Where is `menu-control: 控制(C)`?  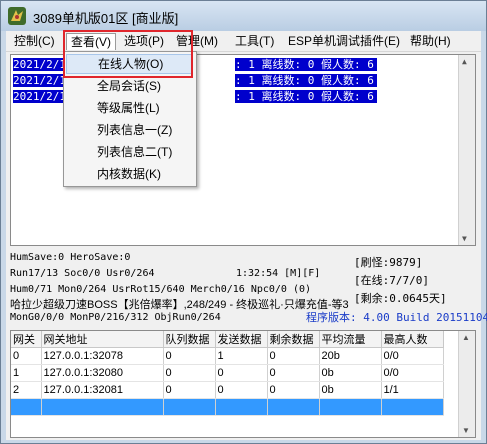
menu-control: 控制(C) is located at coordinates (34, 41).